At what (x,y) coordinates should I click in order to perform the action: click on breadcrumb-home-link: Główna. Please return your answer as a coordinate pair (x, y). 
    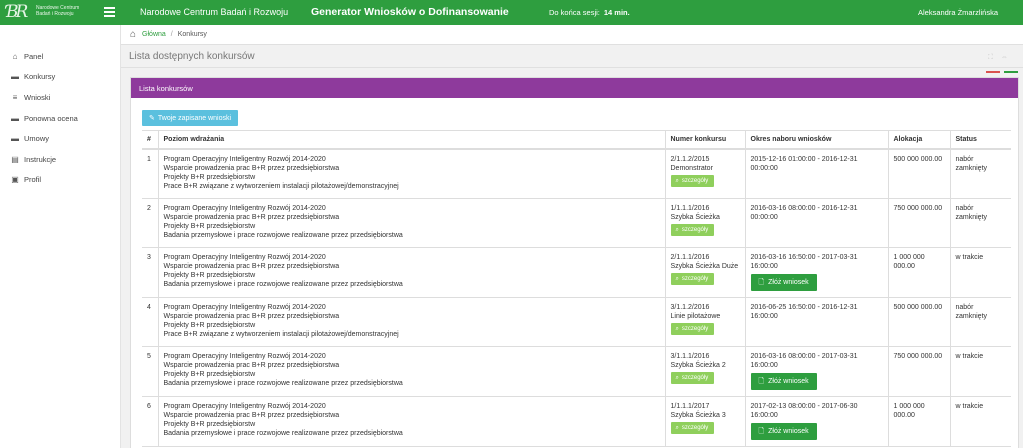
    Looking at the image, I should click on (154, 34).